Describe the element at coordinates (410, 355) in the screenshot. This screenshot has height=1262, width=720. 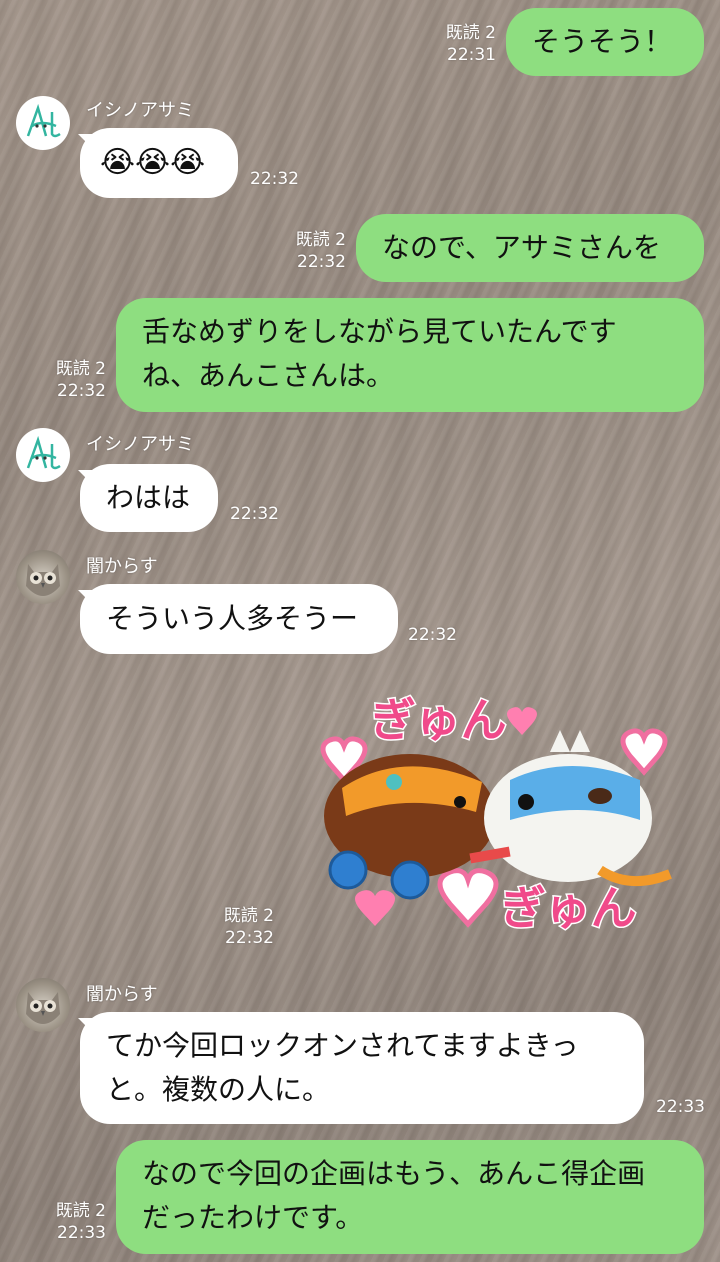
I see `outgoing-message: 舌なめずりをしながら見ていたんです ね、あんこさんは。` at that location.